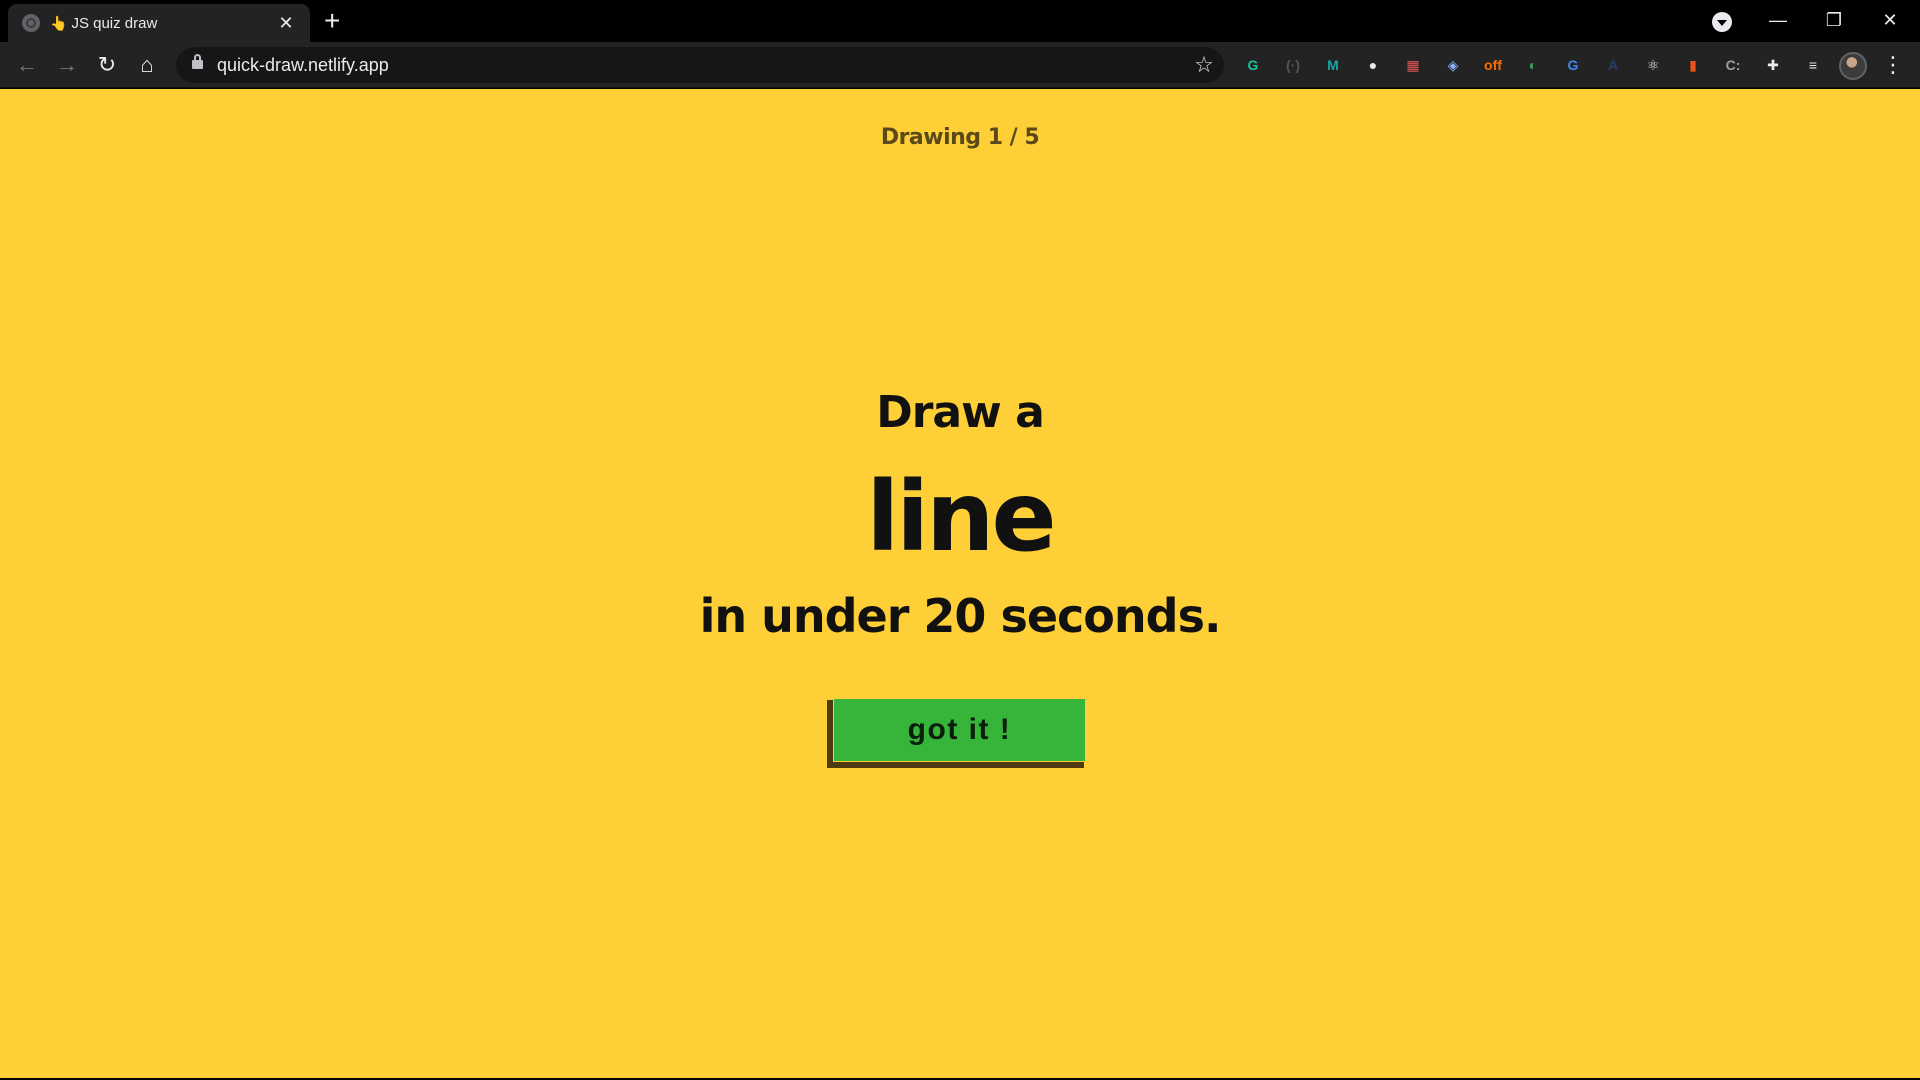  I want to click on puzzle-icon: ✚, so click(1773, 65).